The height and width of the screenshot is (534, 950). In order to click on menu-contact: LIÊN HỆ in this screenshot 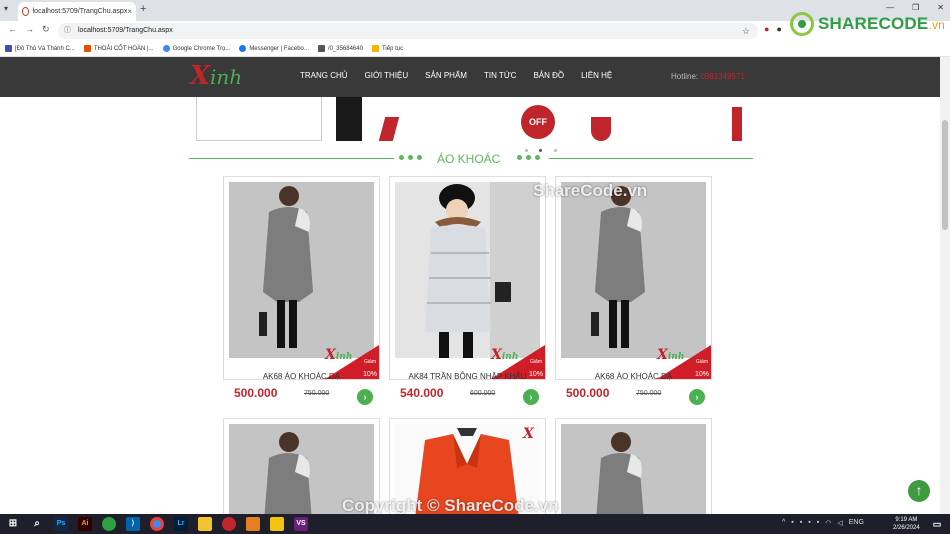, I will do `click(596, 75)`.